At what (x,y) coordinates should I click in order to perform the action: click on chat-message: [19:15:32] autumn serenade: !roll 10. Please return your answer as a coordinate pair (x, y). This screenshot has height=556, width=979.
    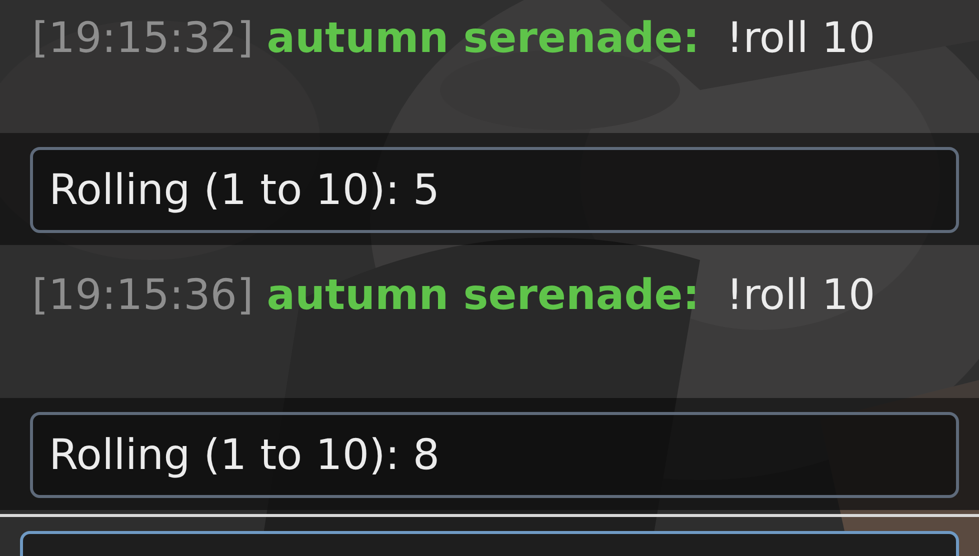
    Looking at the image, I should click on (454, 38).